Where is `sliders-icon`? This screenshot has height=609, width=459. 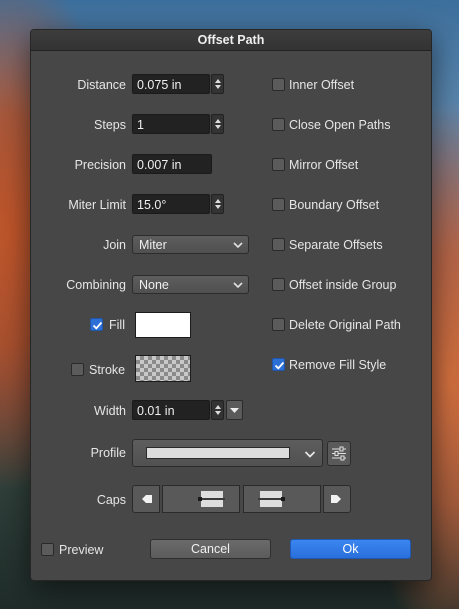
sliders-icon is located at coordinates (339, 453).